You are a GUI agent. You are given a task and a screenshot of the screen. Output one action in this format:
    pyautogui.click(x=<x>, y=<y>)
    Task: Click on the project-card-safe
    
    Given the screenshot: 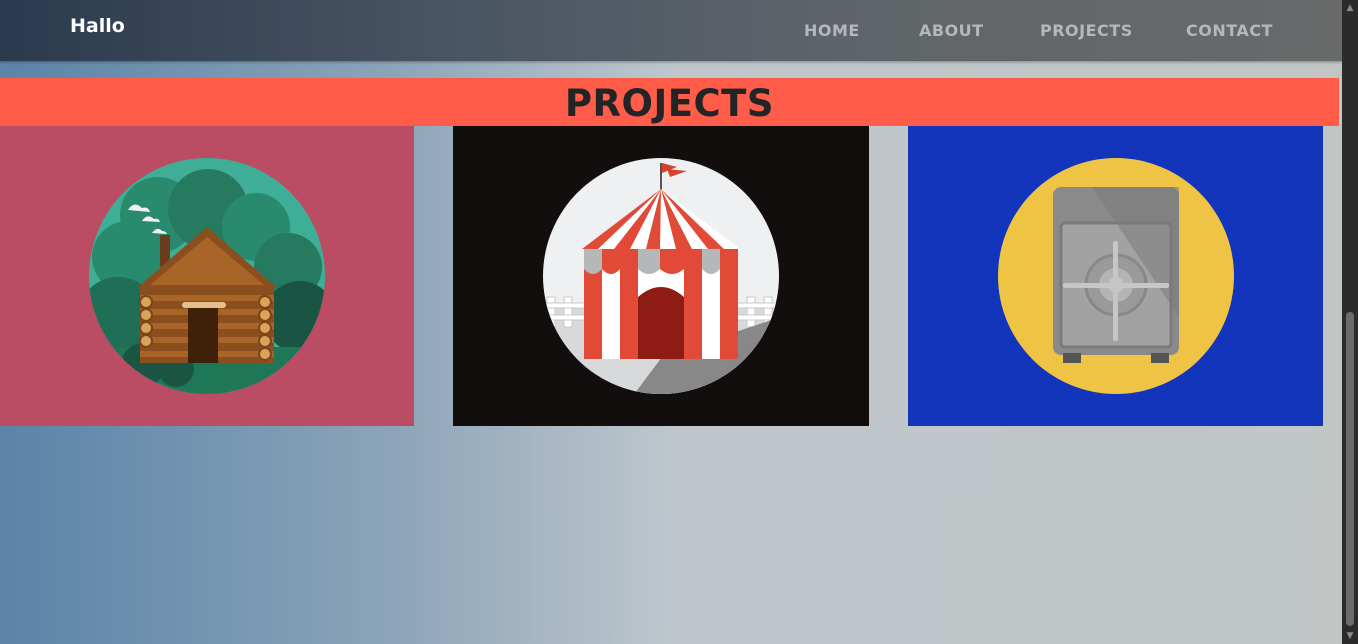 What is the action you would take?
    pyautogui.click(x=1115, y=276)
    